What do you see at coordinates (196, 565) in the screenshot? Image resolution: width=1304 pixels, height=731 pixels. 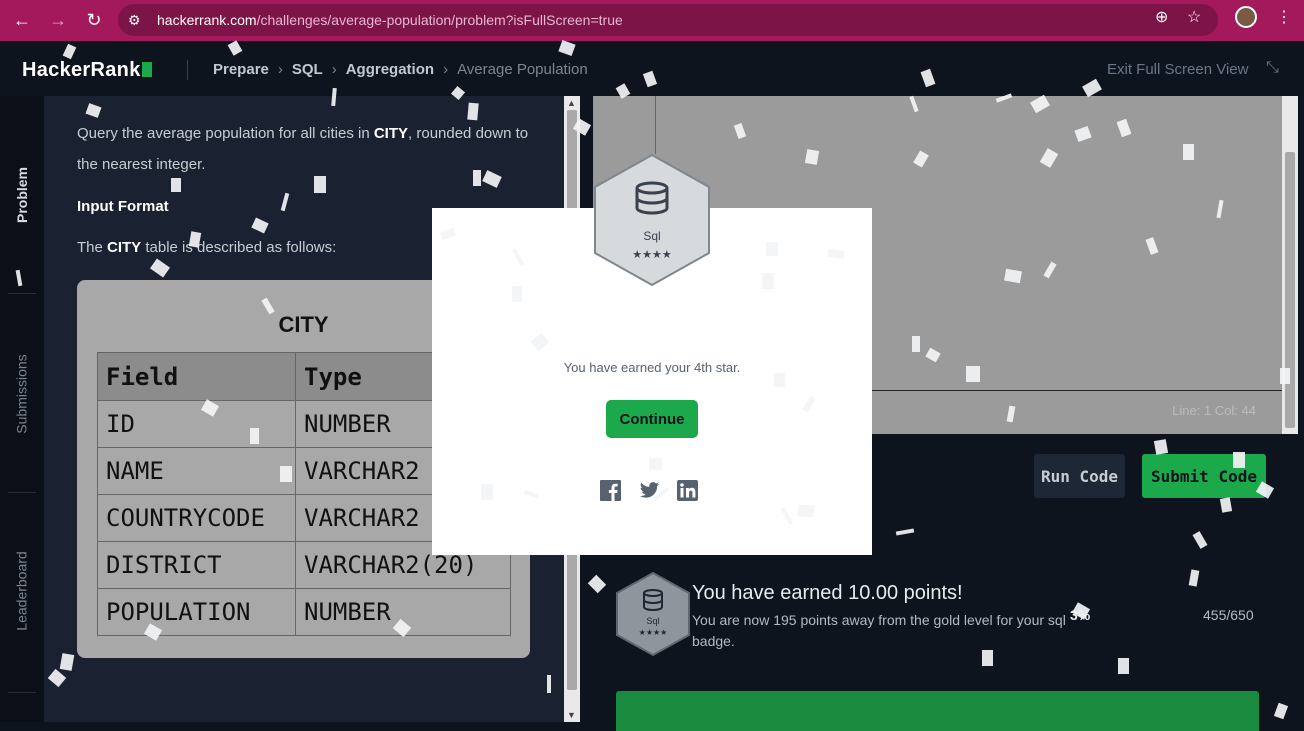 I see `field-cell: DISTRICT` at bounding box center [196, 565].